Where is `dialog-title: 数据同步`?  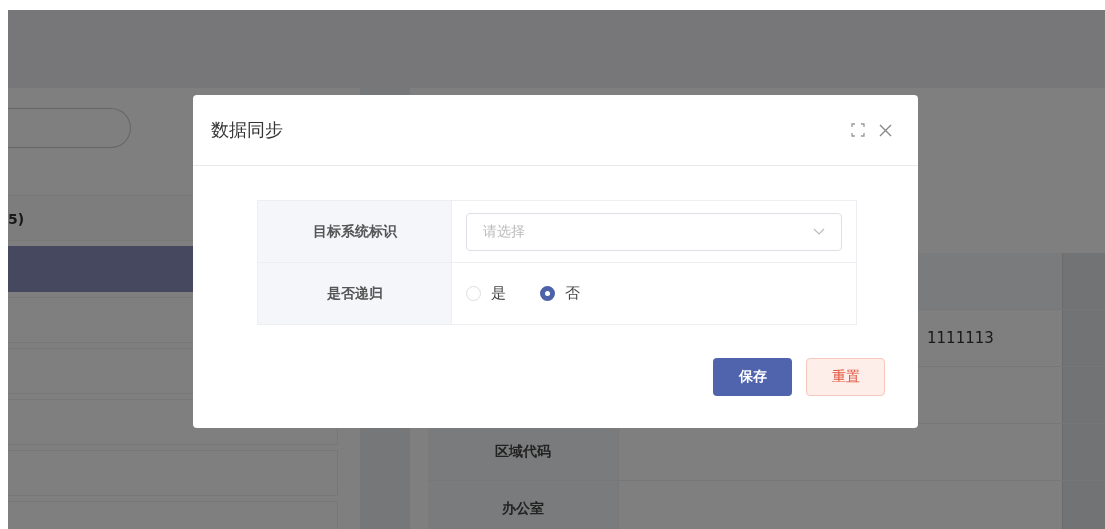
dialog-title: 数据同步 is located at coordinates (247, 130).